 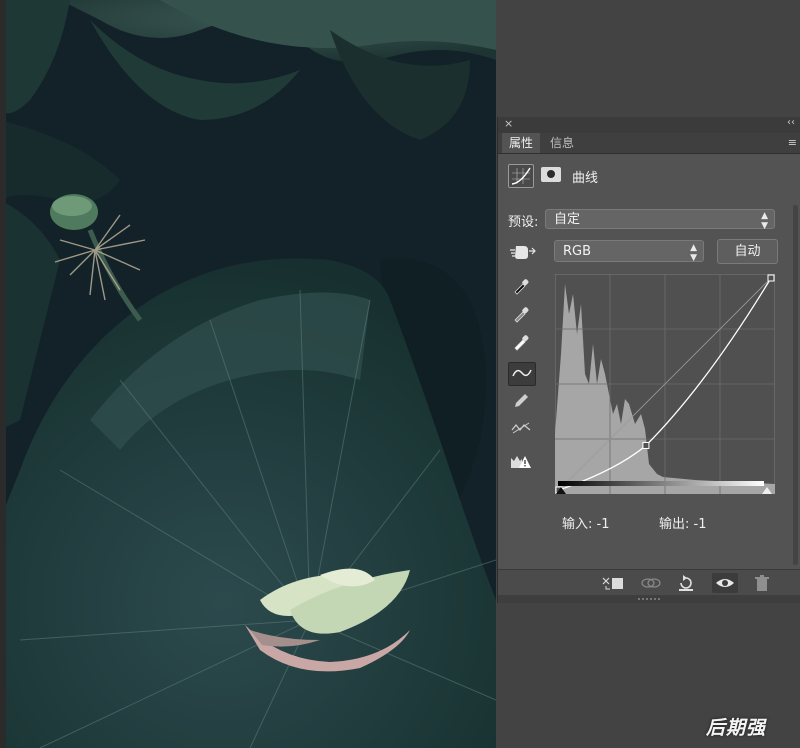 I want to click on visibility-icon, so click(x=725, y=583).